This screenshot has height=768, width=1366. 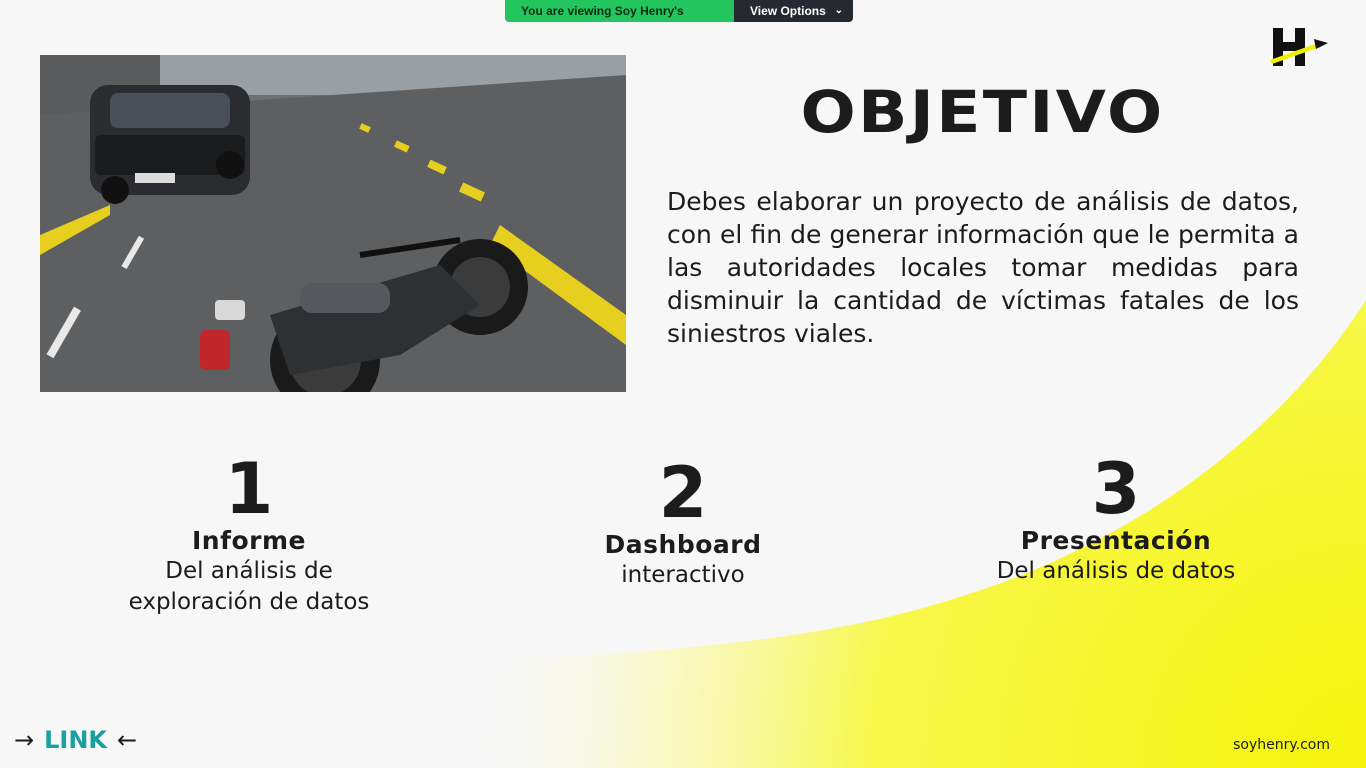 I want to click on step-number: 2, so click(x=683, y=493).